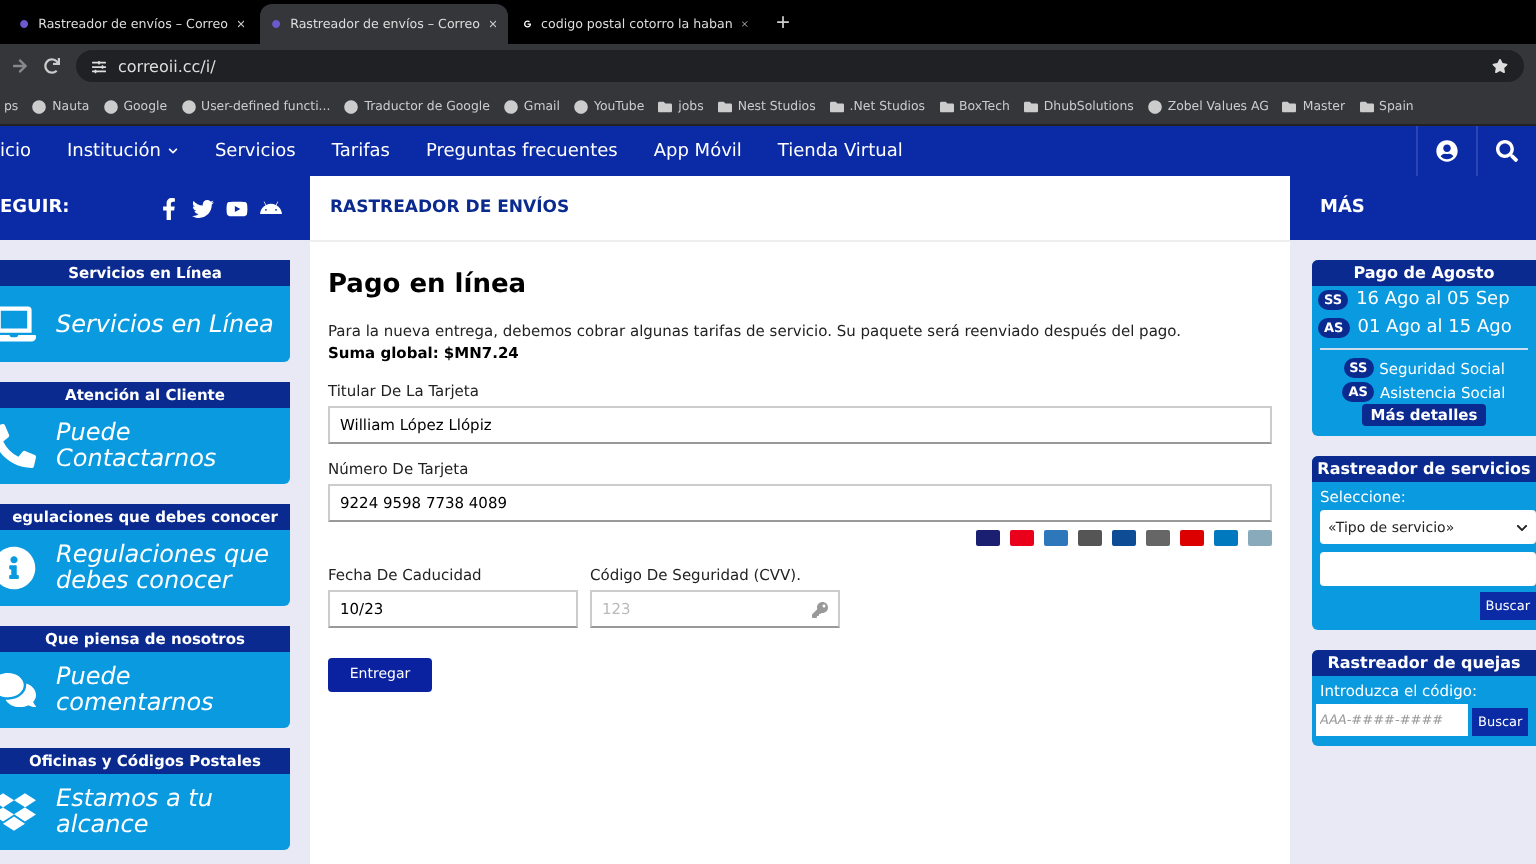  What do you see at coordinates (840, 151) in the screenshot?
I see `nav-link: Tienda Virtual` at bounding box center [840, 151].